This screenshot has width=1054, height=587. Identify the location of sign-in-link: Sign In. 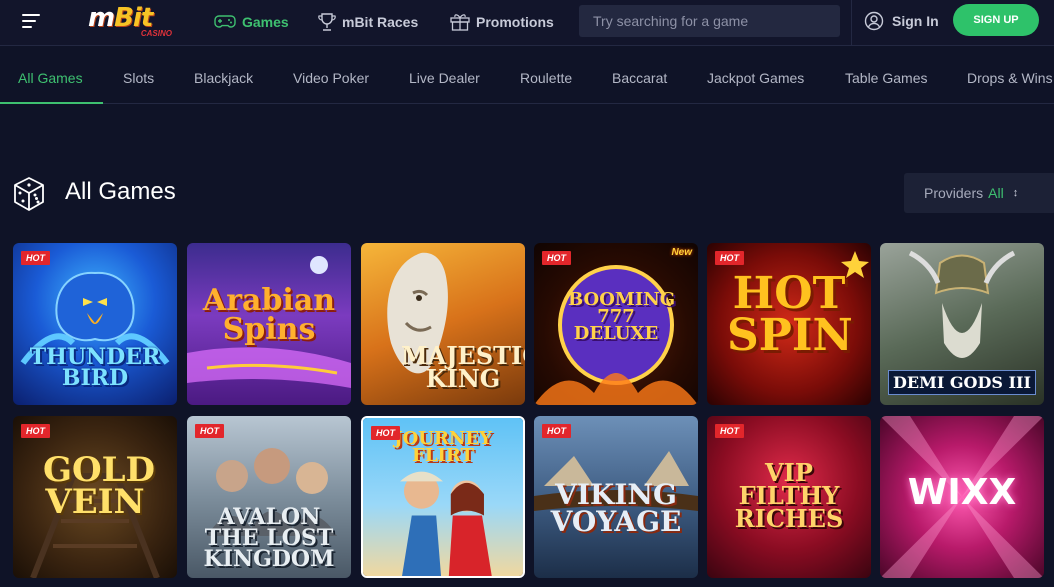
(901, 21).